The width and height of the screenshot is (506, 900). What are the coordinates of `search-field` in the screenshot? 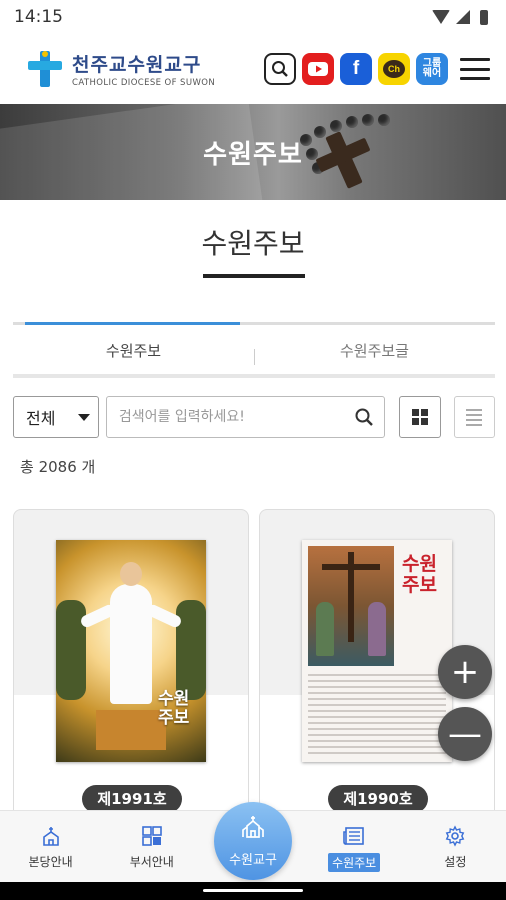 It's located at (245, 417).